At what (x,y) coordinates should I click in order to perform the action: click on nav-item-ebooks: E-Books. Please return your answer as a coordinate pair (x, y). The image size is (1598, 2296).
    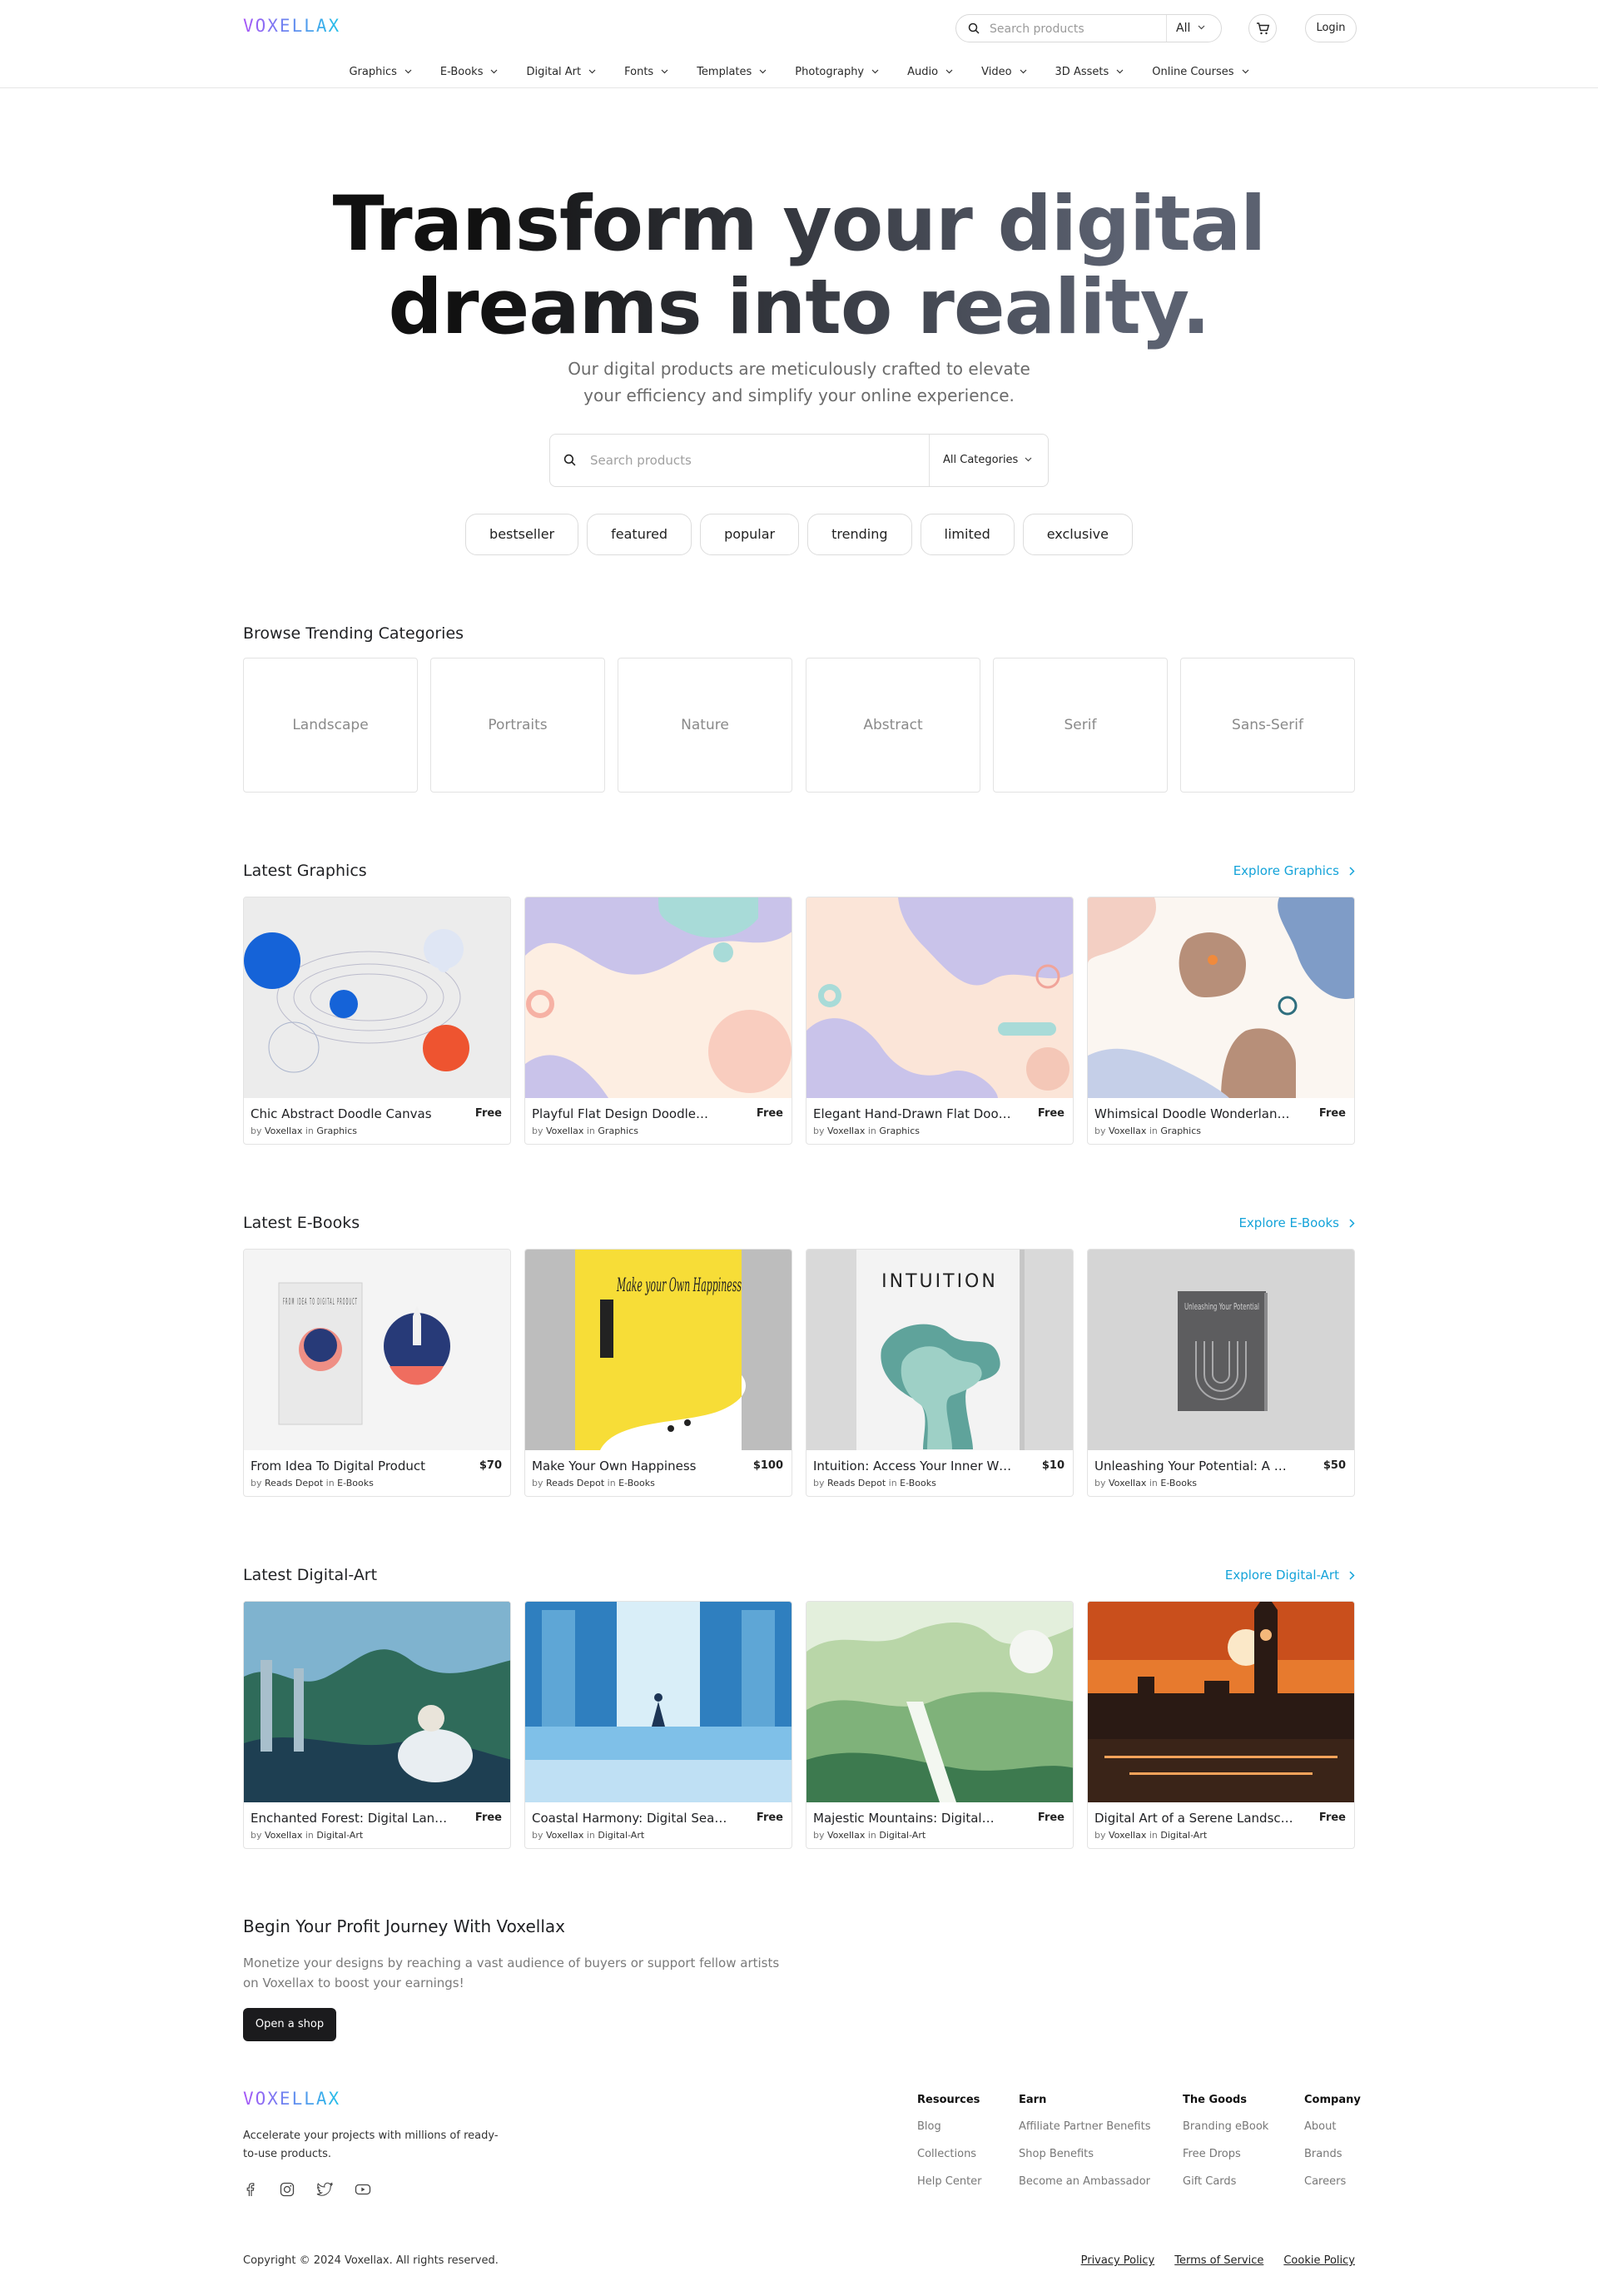
    Looking at the image, I should click on (470, 72).